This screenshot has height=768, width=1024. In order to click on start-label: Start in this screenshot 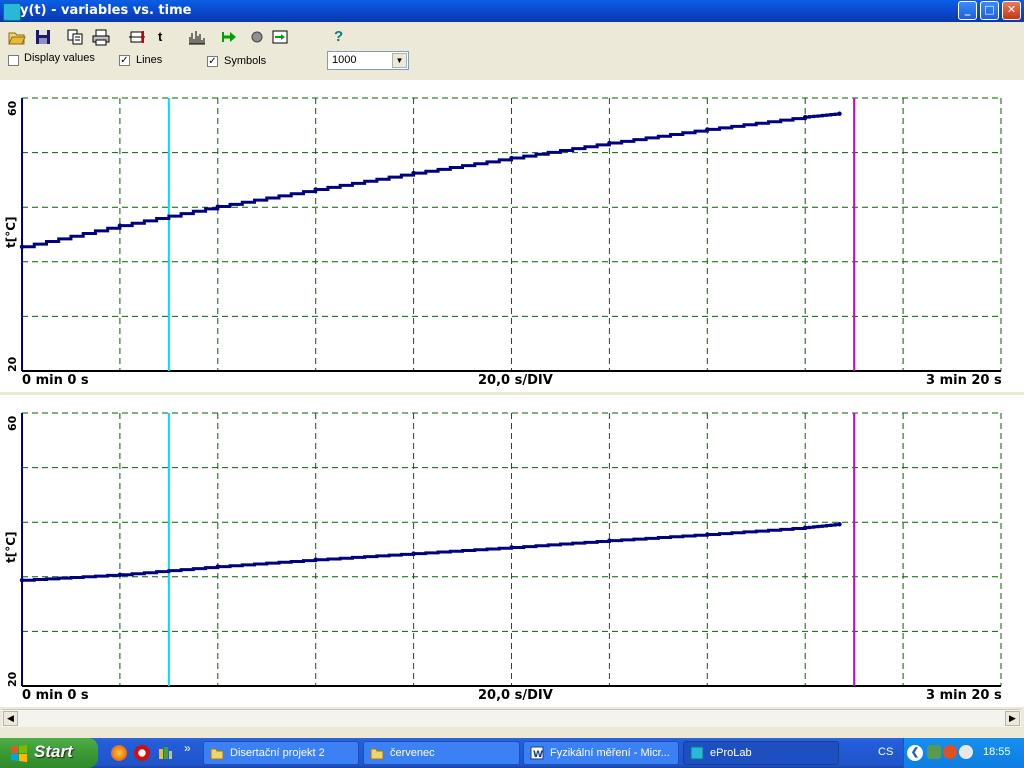, I will do `click(53, 751)`.